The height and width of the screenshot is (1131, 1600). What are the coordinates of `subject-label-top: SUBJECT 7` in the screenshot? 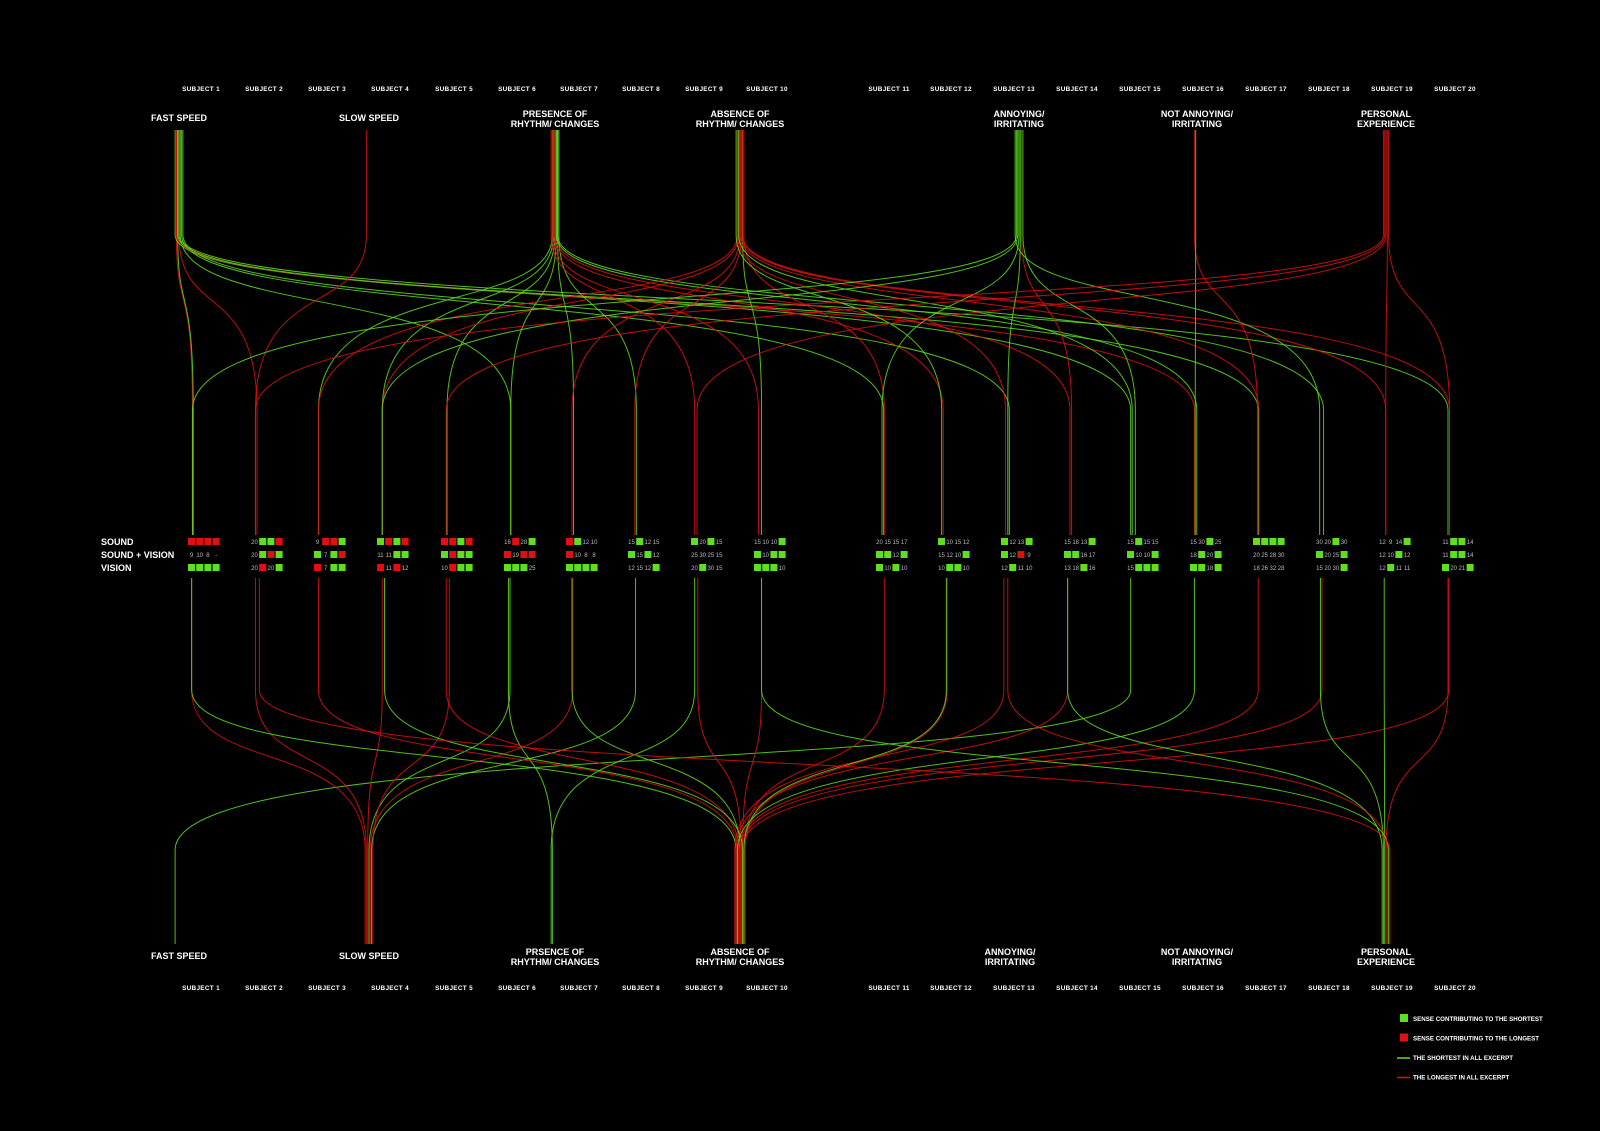 It's located at (579, 89).